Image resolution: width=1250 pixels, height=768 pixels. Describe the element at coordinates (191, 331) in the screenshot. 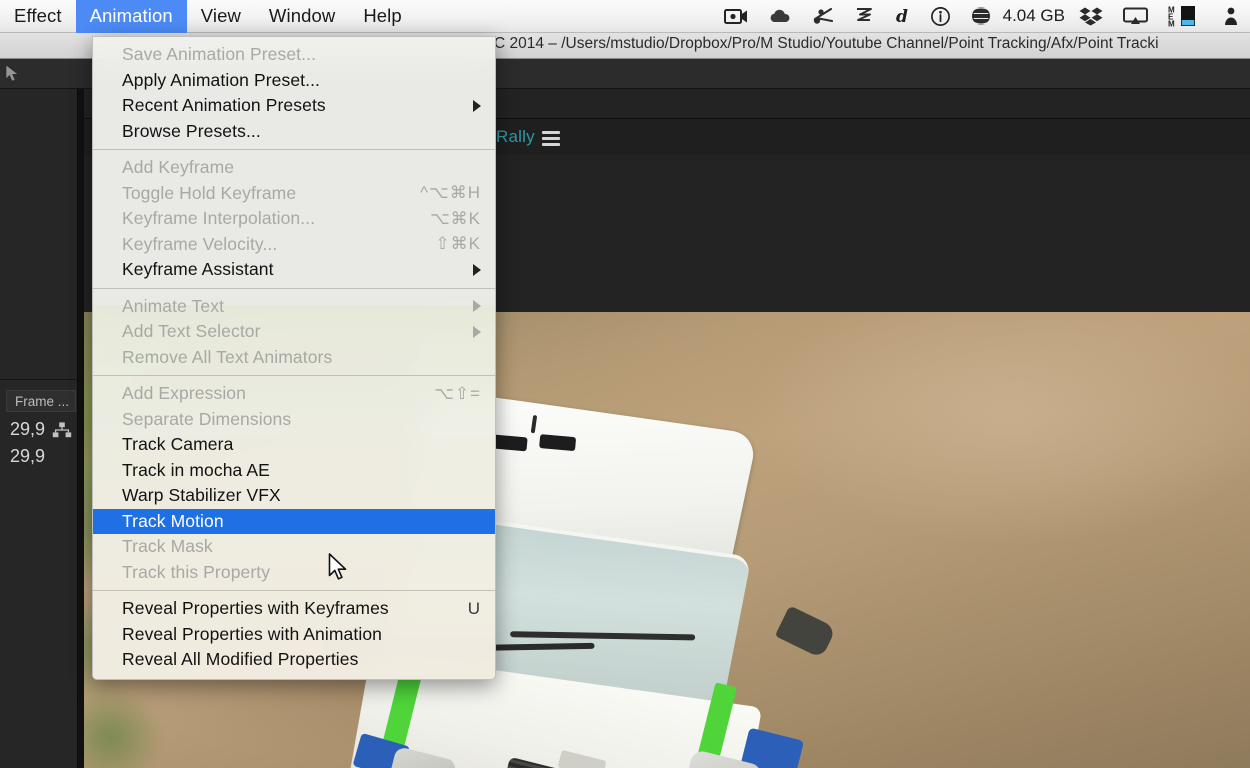

I see `menu-item-label: Add Text Selector` at that location.